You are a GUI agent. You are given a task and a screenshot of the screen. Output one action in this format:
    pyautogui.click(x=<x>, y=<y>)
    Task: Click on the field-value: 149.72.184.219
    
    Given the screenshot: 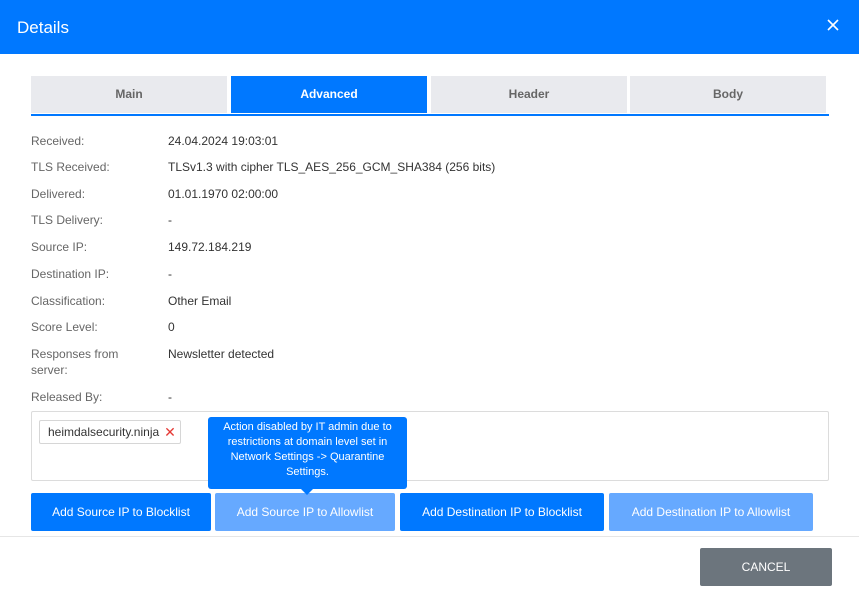 What is the action you would take?
    pyautogui.click(x=210, y=247)
    